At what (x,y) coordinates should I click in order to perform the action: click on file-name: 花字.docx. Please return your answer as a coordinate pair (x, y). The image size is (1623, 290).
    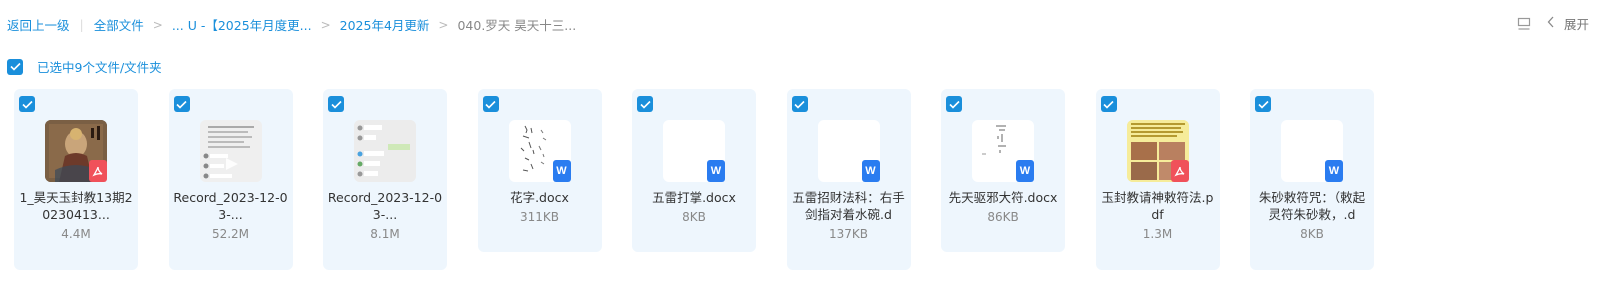
    Looking at the image, I should click on (539, 197).